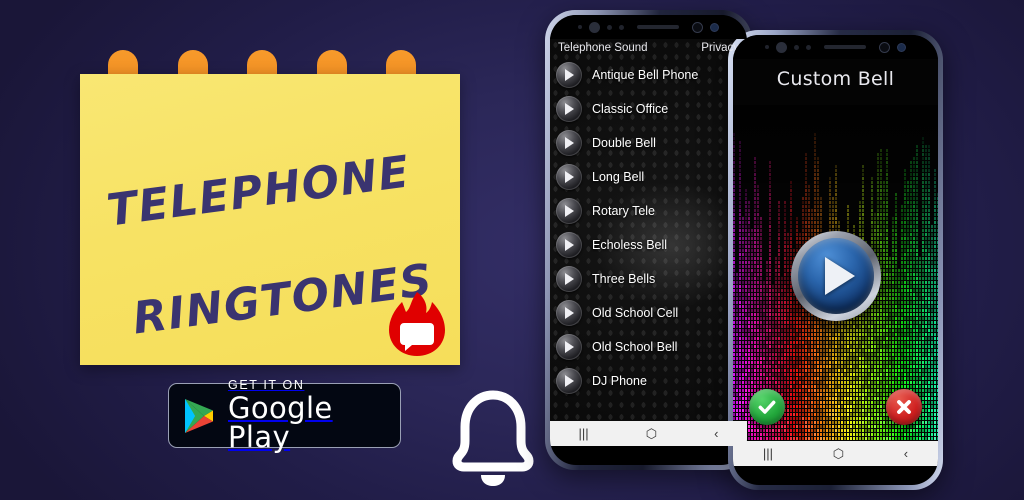  I want to click on ringtone-row: Old School Cell, so click(648, 313).